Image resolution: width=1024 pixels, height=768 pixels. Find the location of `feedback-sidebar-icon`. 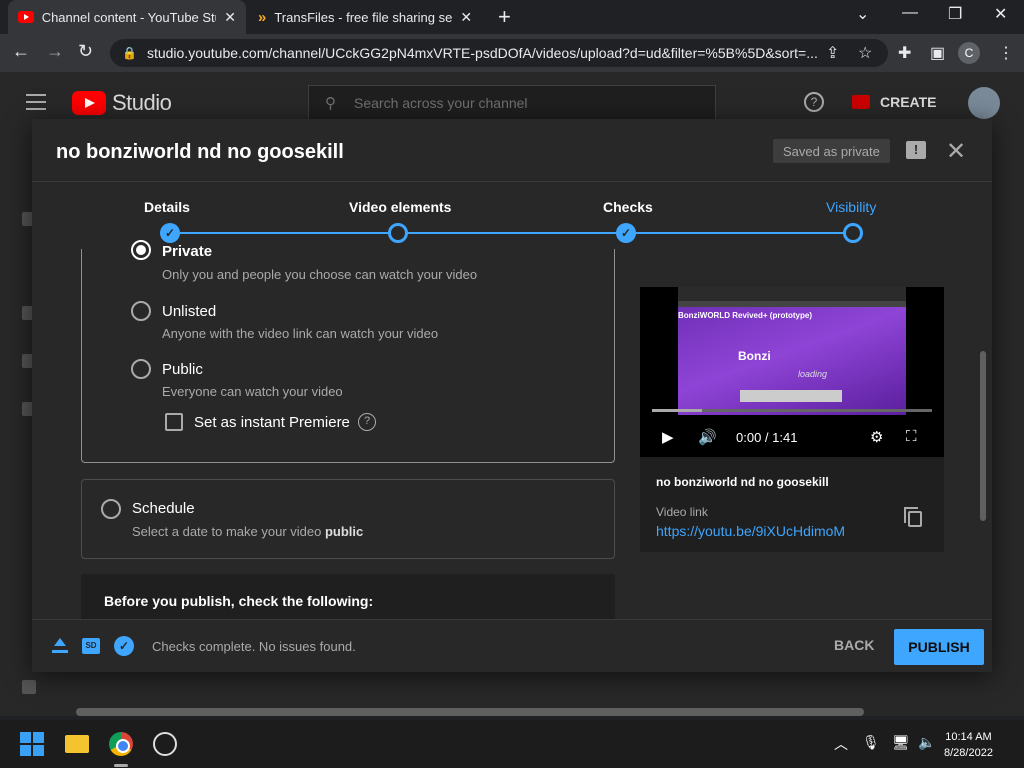

feedback-sidebar-icon is located at coordinates (29, 687).